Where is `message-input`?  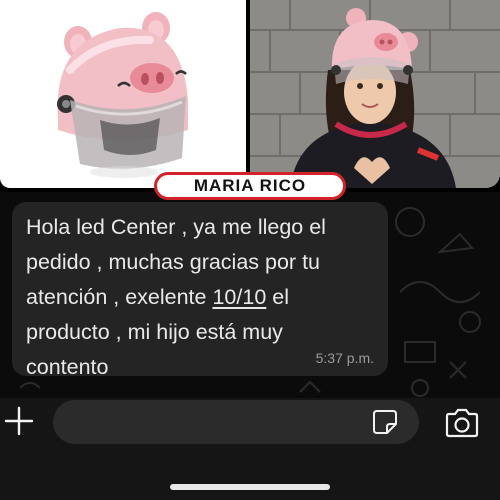 message-input is located at coordinates (236, 422).